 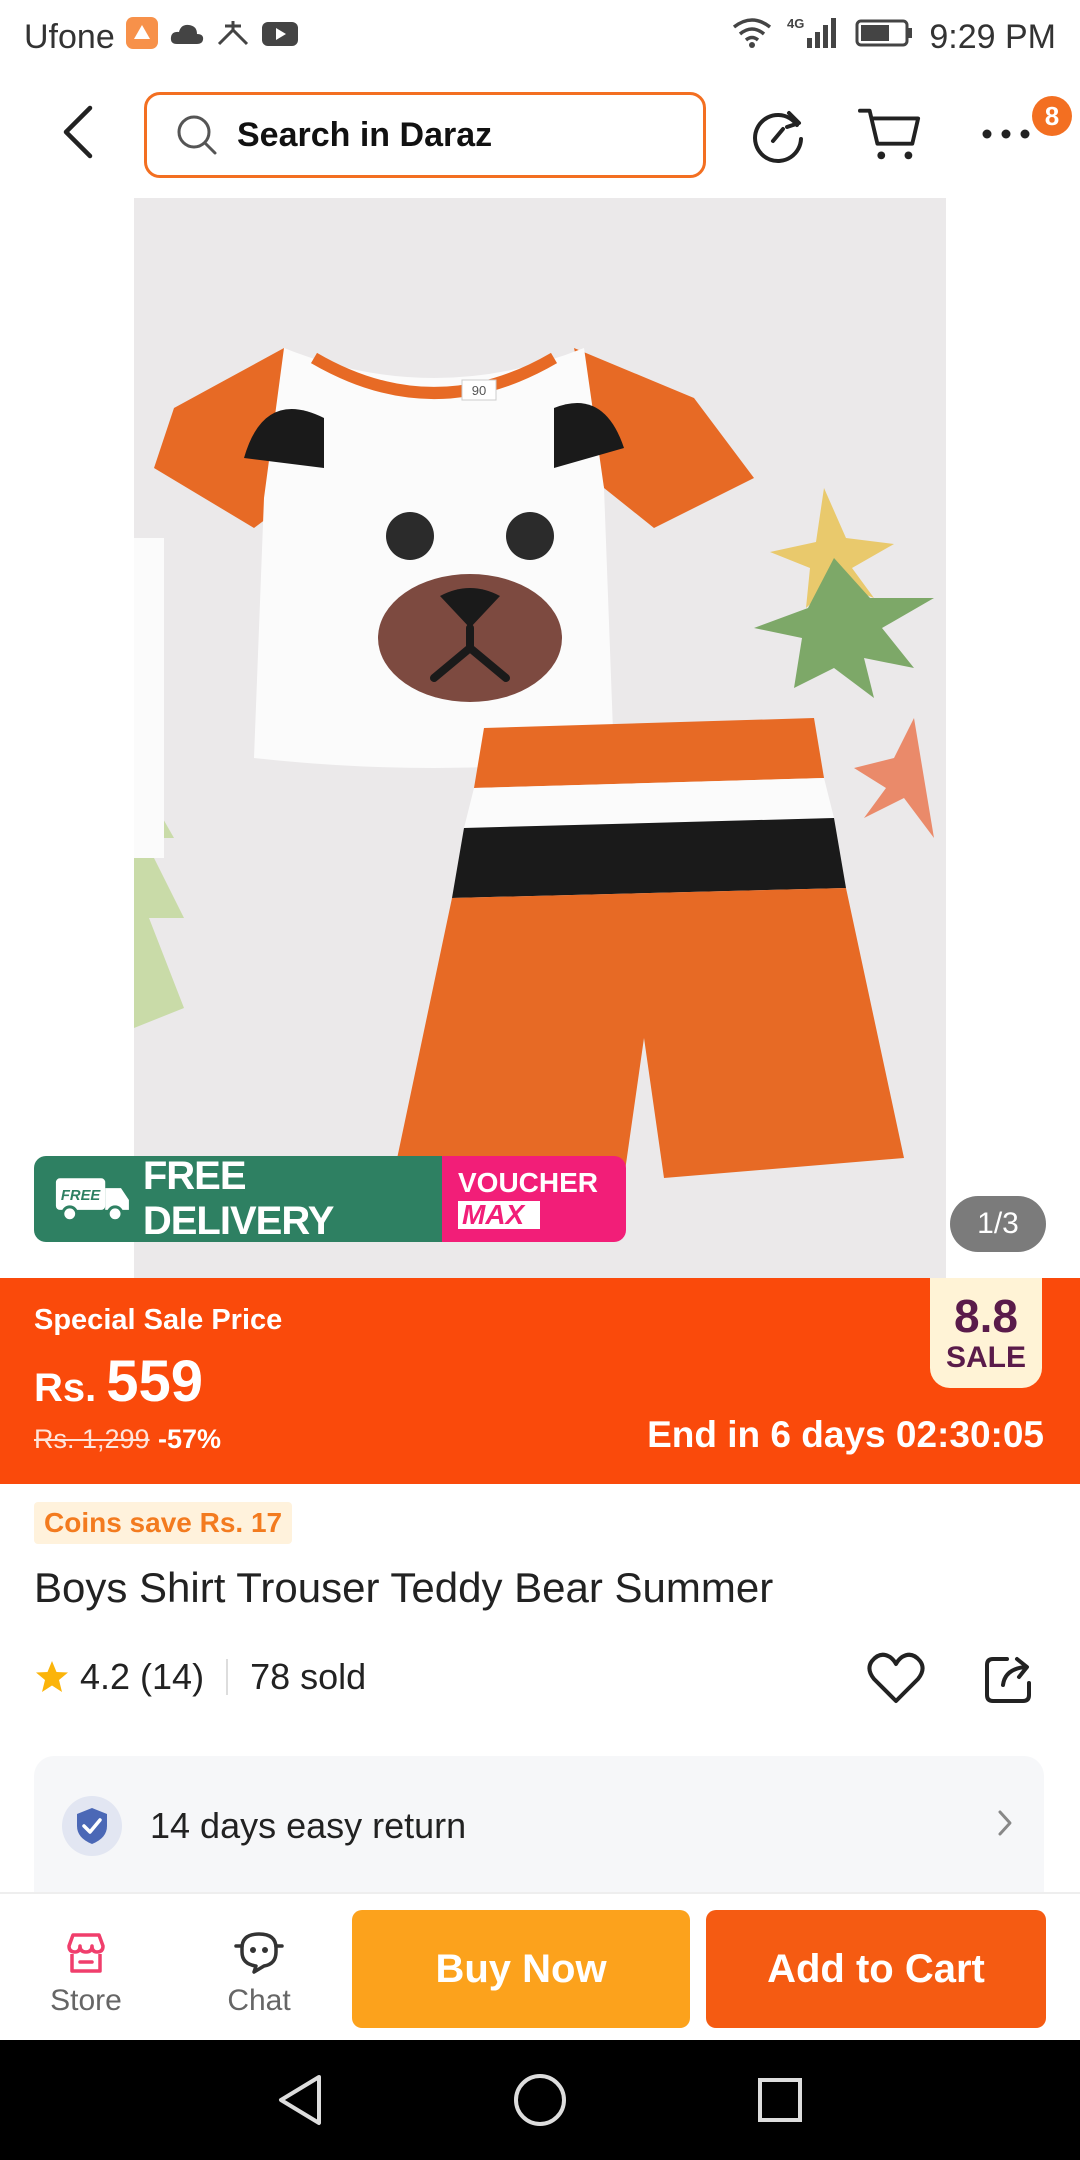 I want to click on cart-icon, so click(x=889, y=134).